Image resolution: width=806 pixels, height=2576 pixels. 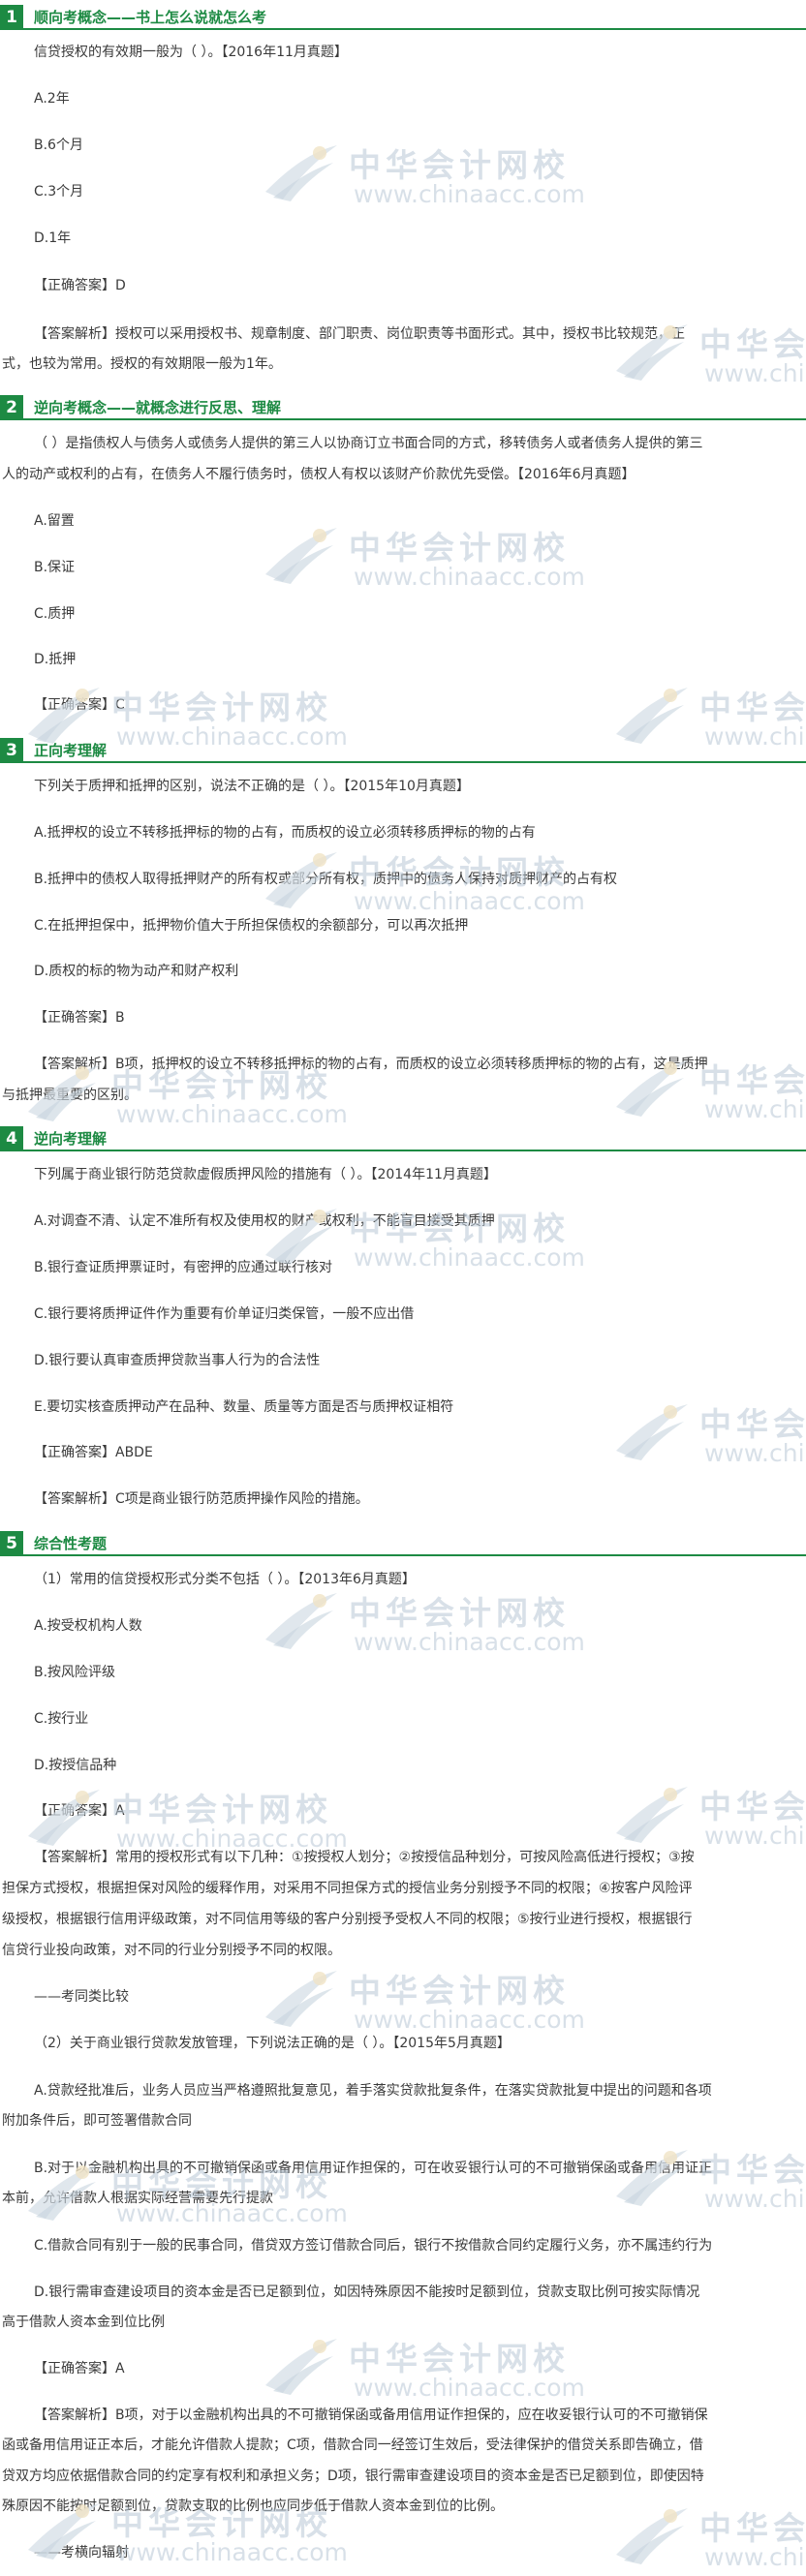 I want to click on option: B.按风险评级, so click(x=75, y=1672).